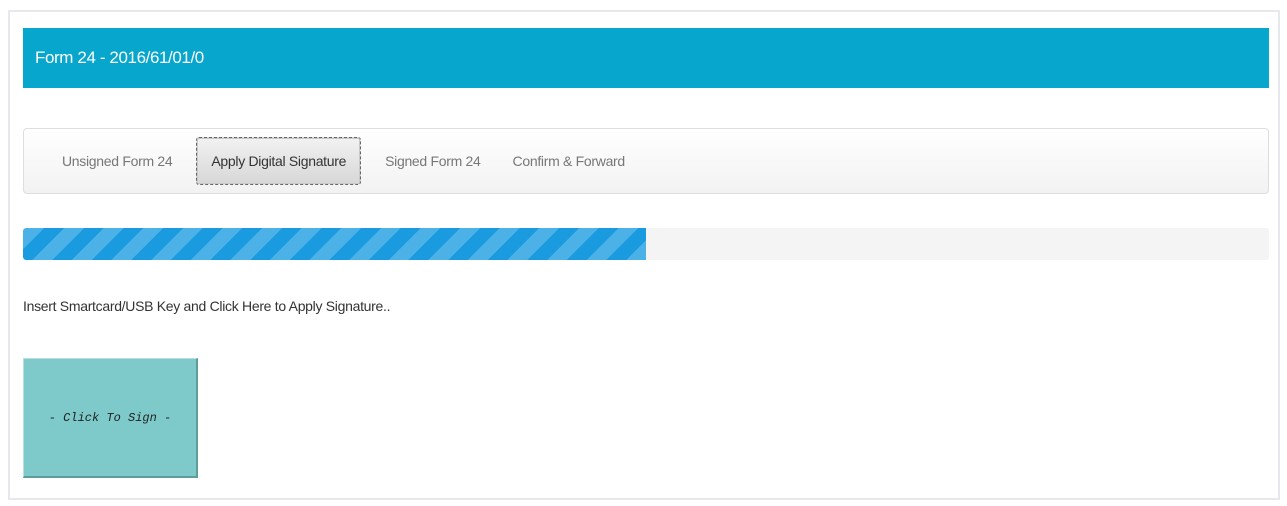 The width and height of the screenshot is (1287, 506). What do you see at coordinates (119, 57) in the screenshot?
I see `page-title: Form 24 - 2016/61/01/0` at bounding box center [119, 57].